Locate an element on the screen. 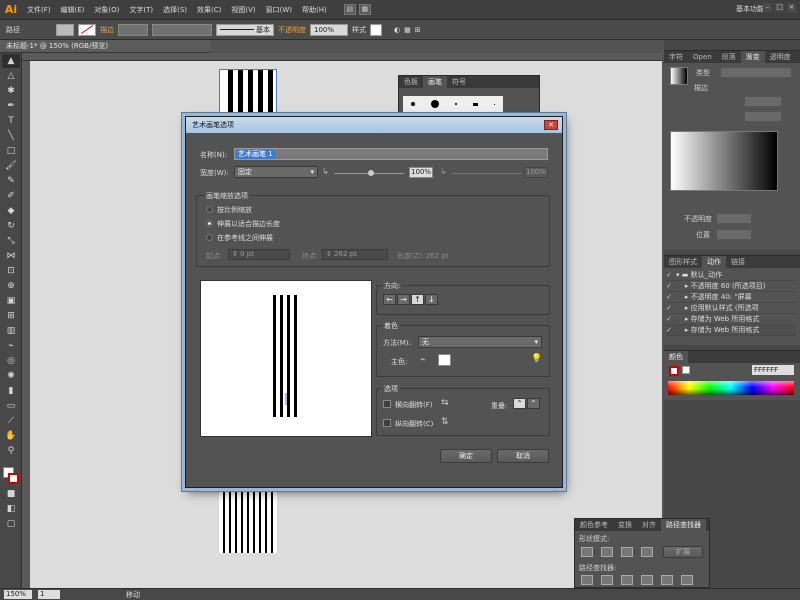 This screenshot has width=800, height=600. recolor-icon: ◐ is located at coordinates (397, 30).